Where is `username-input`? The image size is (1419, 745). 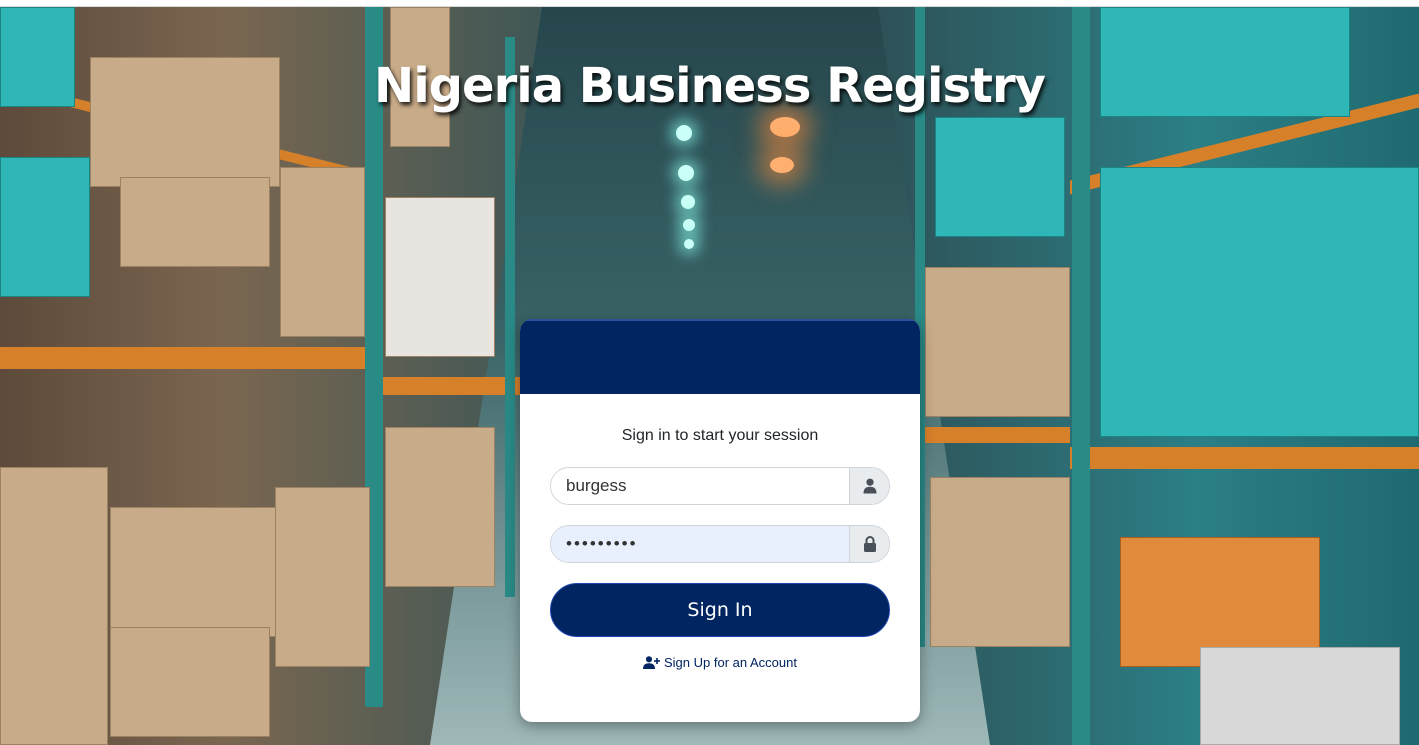
username-input is located at coordinates (700, 486).